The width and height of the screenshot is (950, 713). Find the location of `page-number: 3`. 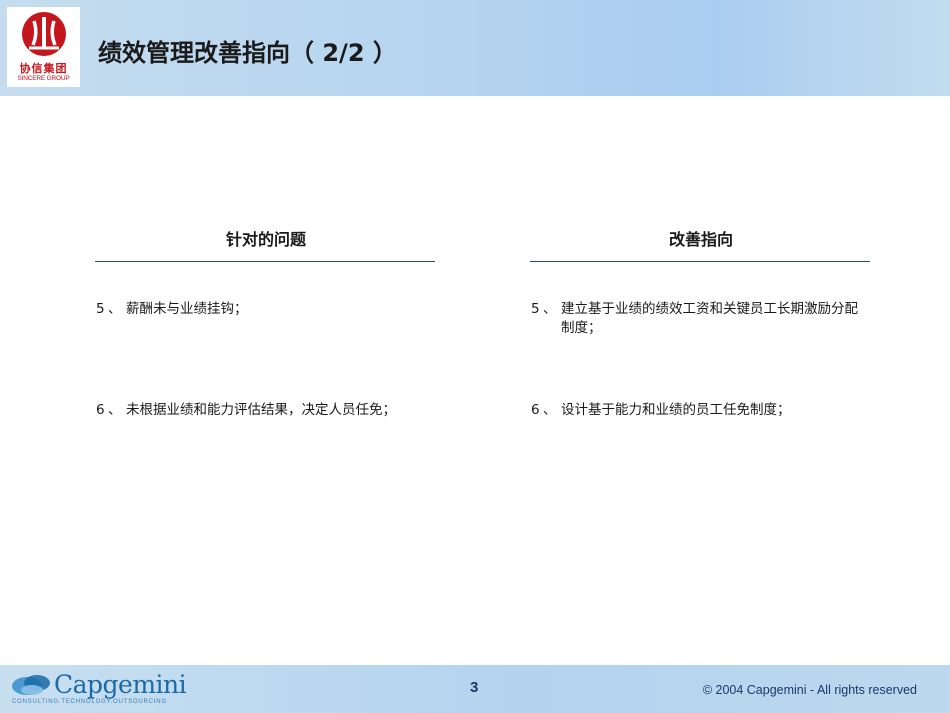

page-number: 3 is located at coordinates (474, 687).